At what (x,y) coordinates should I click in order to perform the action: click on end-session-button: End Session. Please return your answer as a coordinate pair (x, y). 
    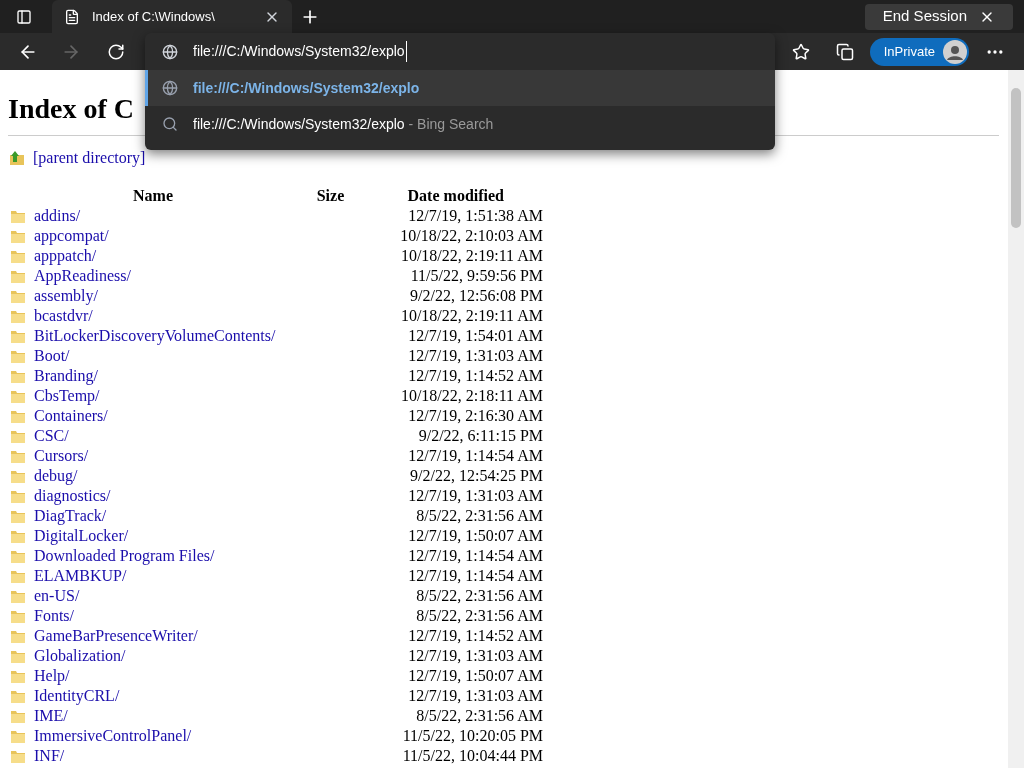
    Looking at the image, I should click on (938, 16).